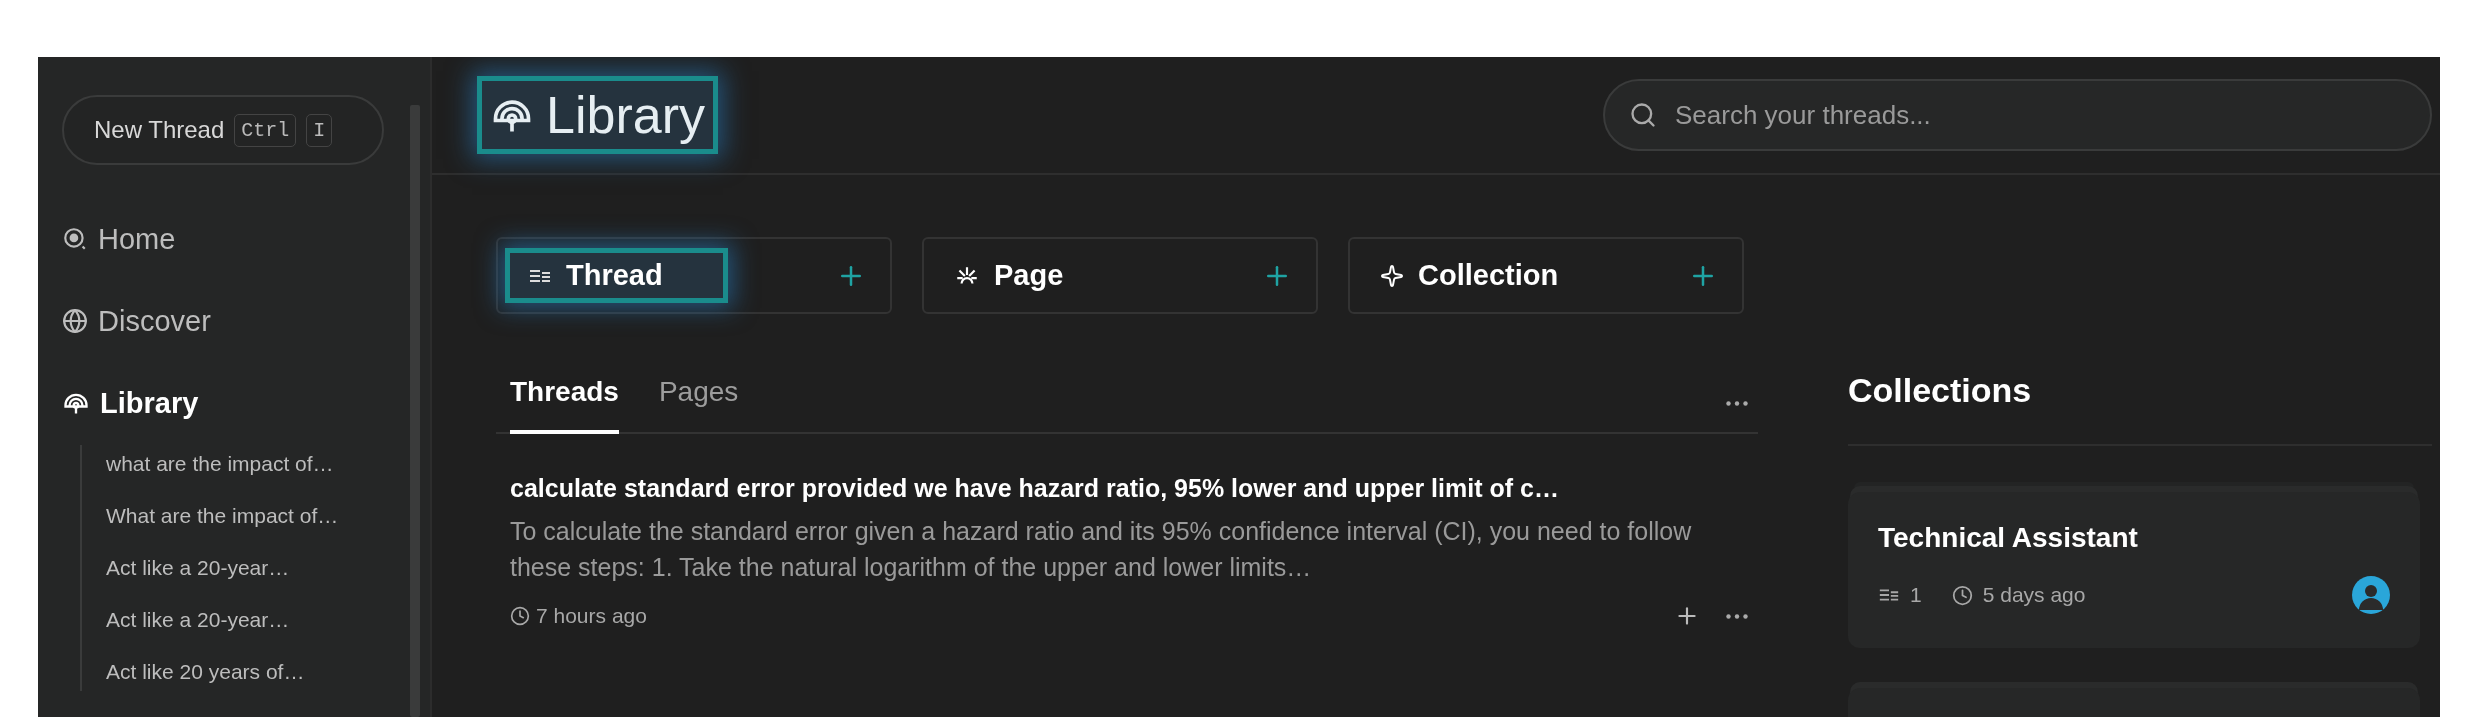  Describe the element at coordinates (2140, 408) in the screenshot. I see `section-heading: Collections` at that location.